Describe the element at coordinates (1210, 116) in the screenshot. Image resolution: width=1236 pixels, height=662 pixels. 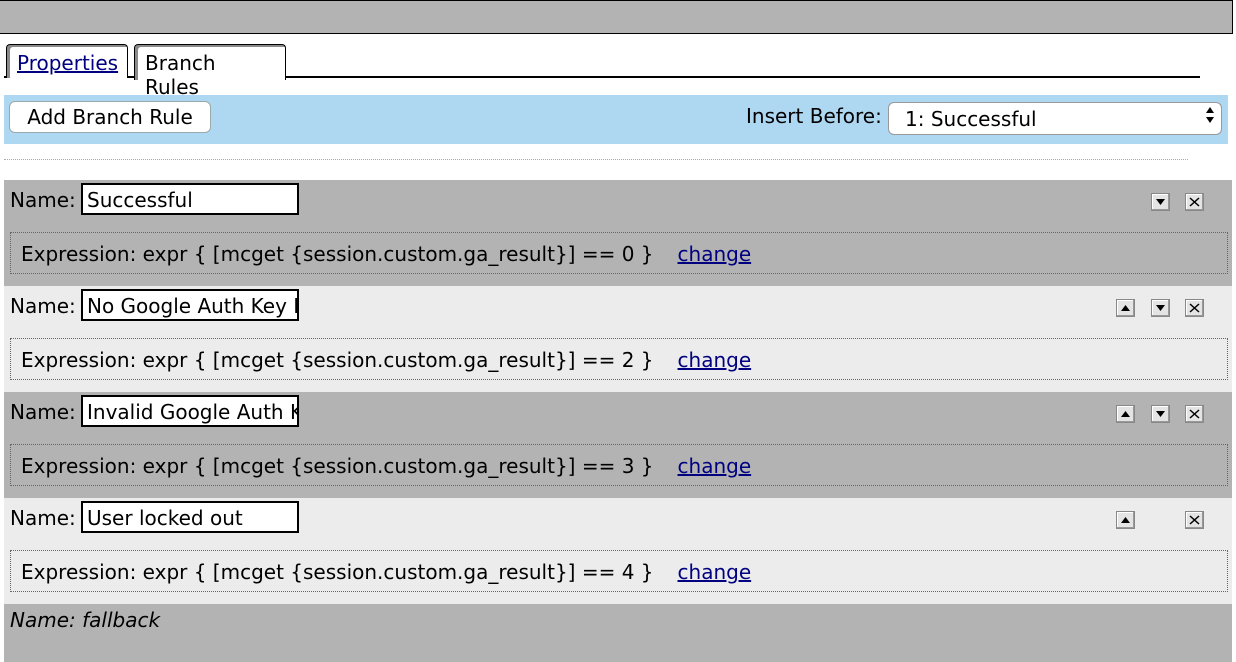
I see `select-updown-icon` at that location.